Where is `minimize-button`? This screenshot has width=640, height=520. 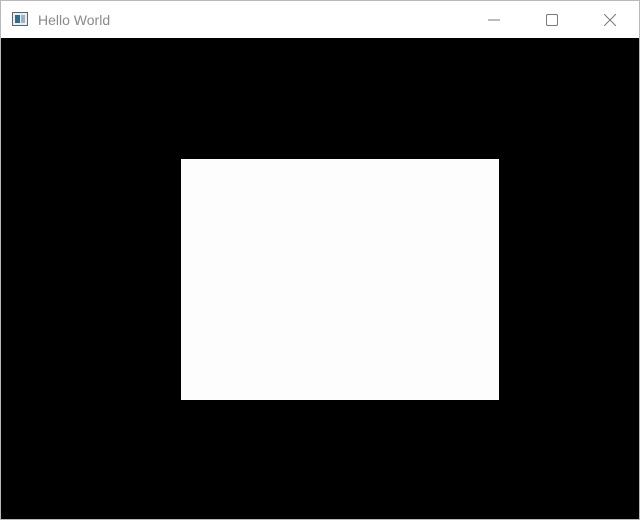 minimize-button is located at coordinates (494, 19).